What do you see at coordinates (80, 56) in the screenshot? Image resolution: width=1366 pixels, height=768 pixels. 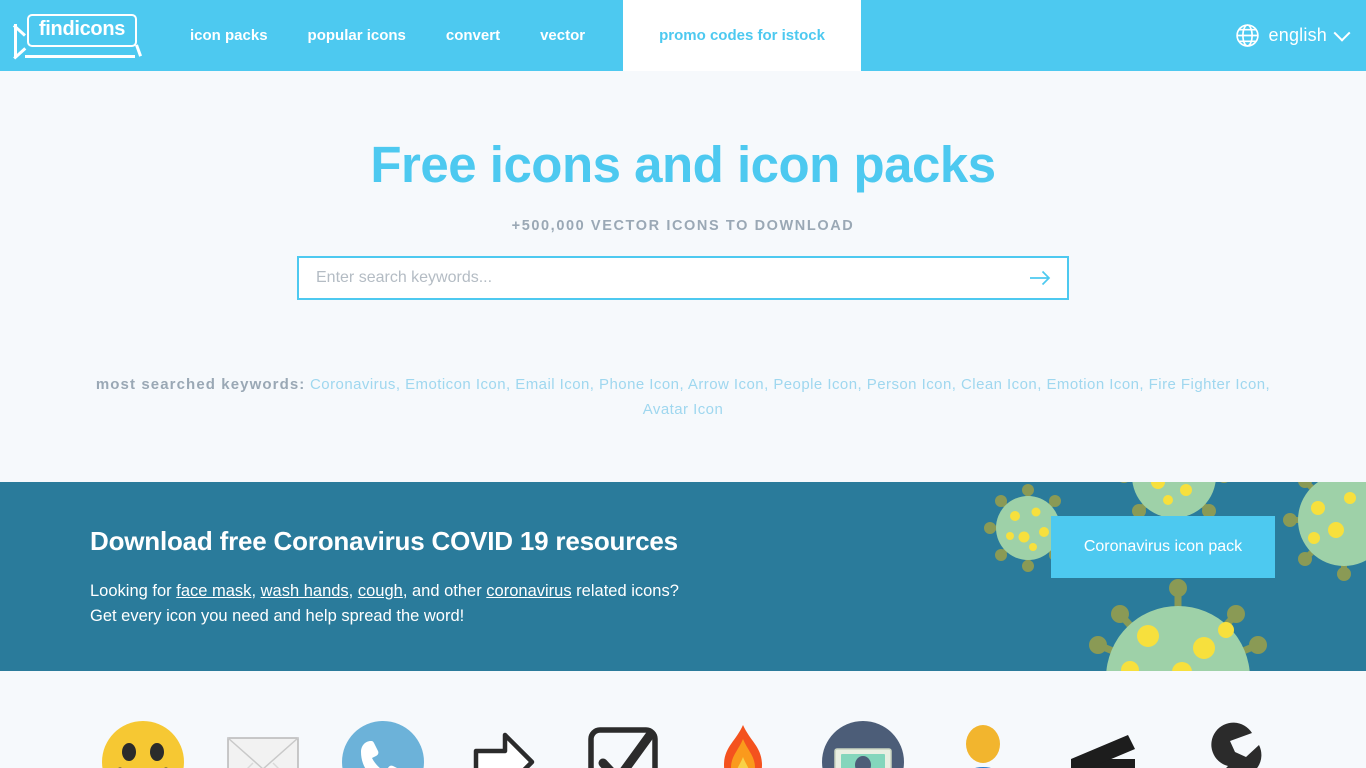 I see `logo-base` at bounding box center [80, 56].